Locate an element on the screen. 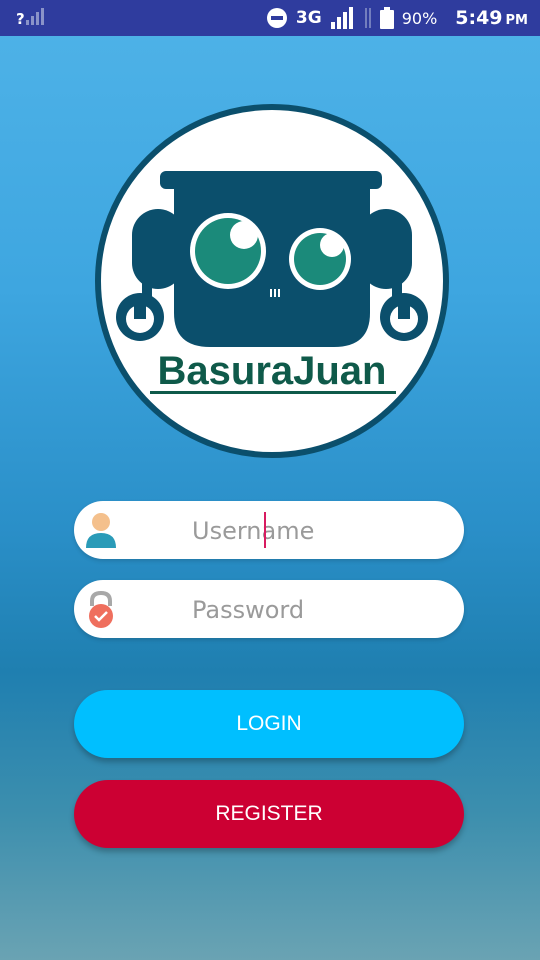 This screenshot has width=540, height=960. data-activity-icon is located at coordinates (367, 18).